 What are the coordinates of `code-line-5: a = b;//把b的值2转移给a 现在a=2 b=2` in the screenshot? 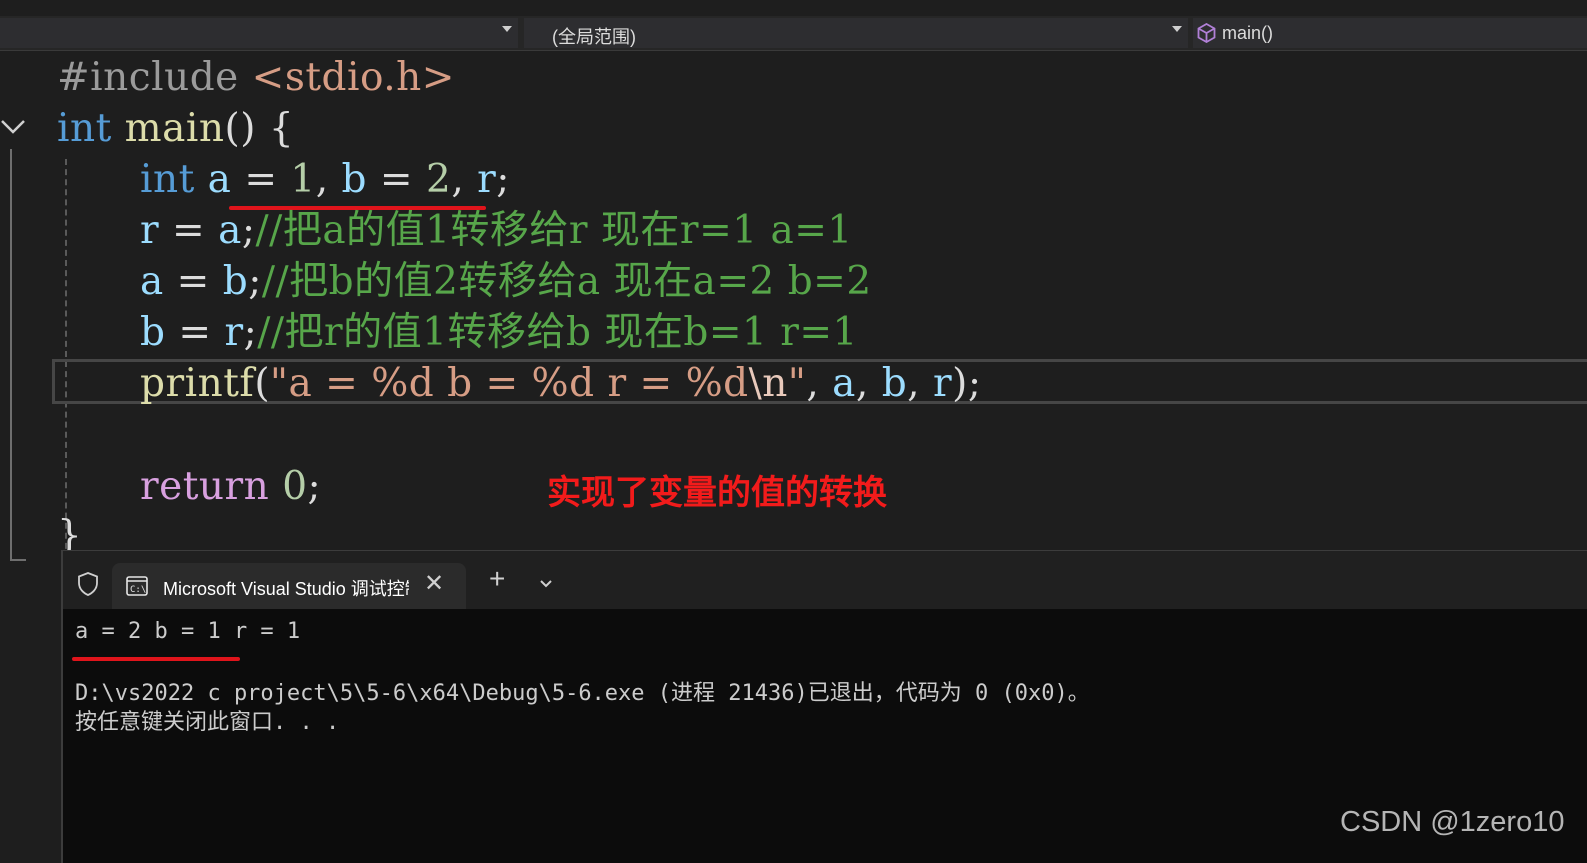 It's located at (506, 282).